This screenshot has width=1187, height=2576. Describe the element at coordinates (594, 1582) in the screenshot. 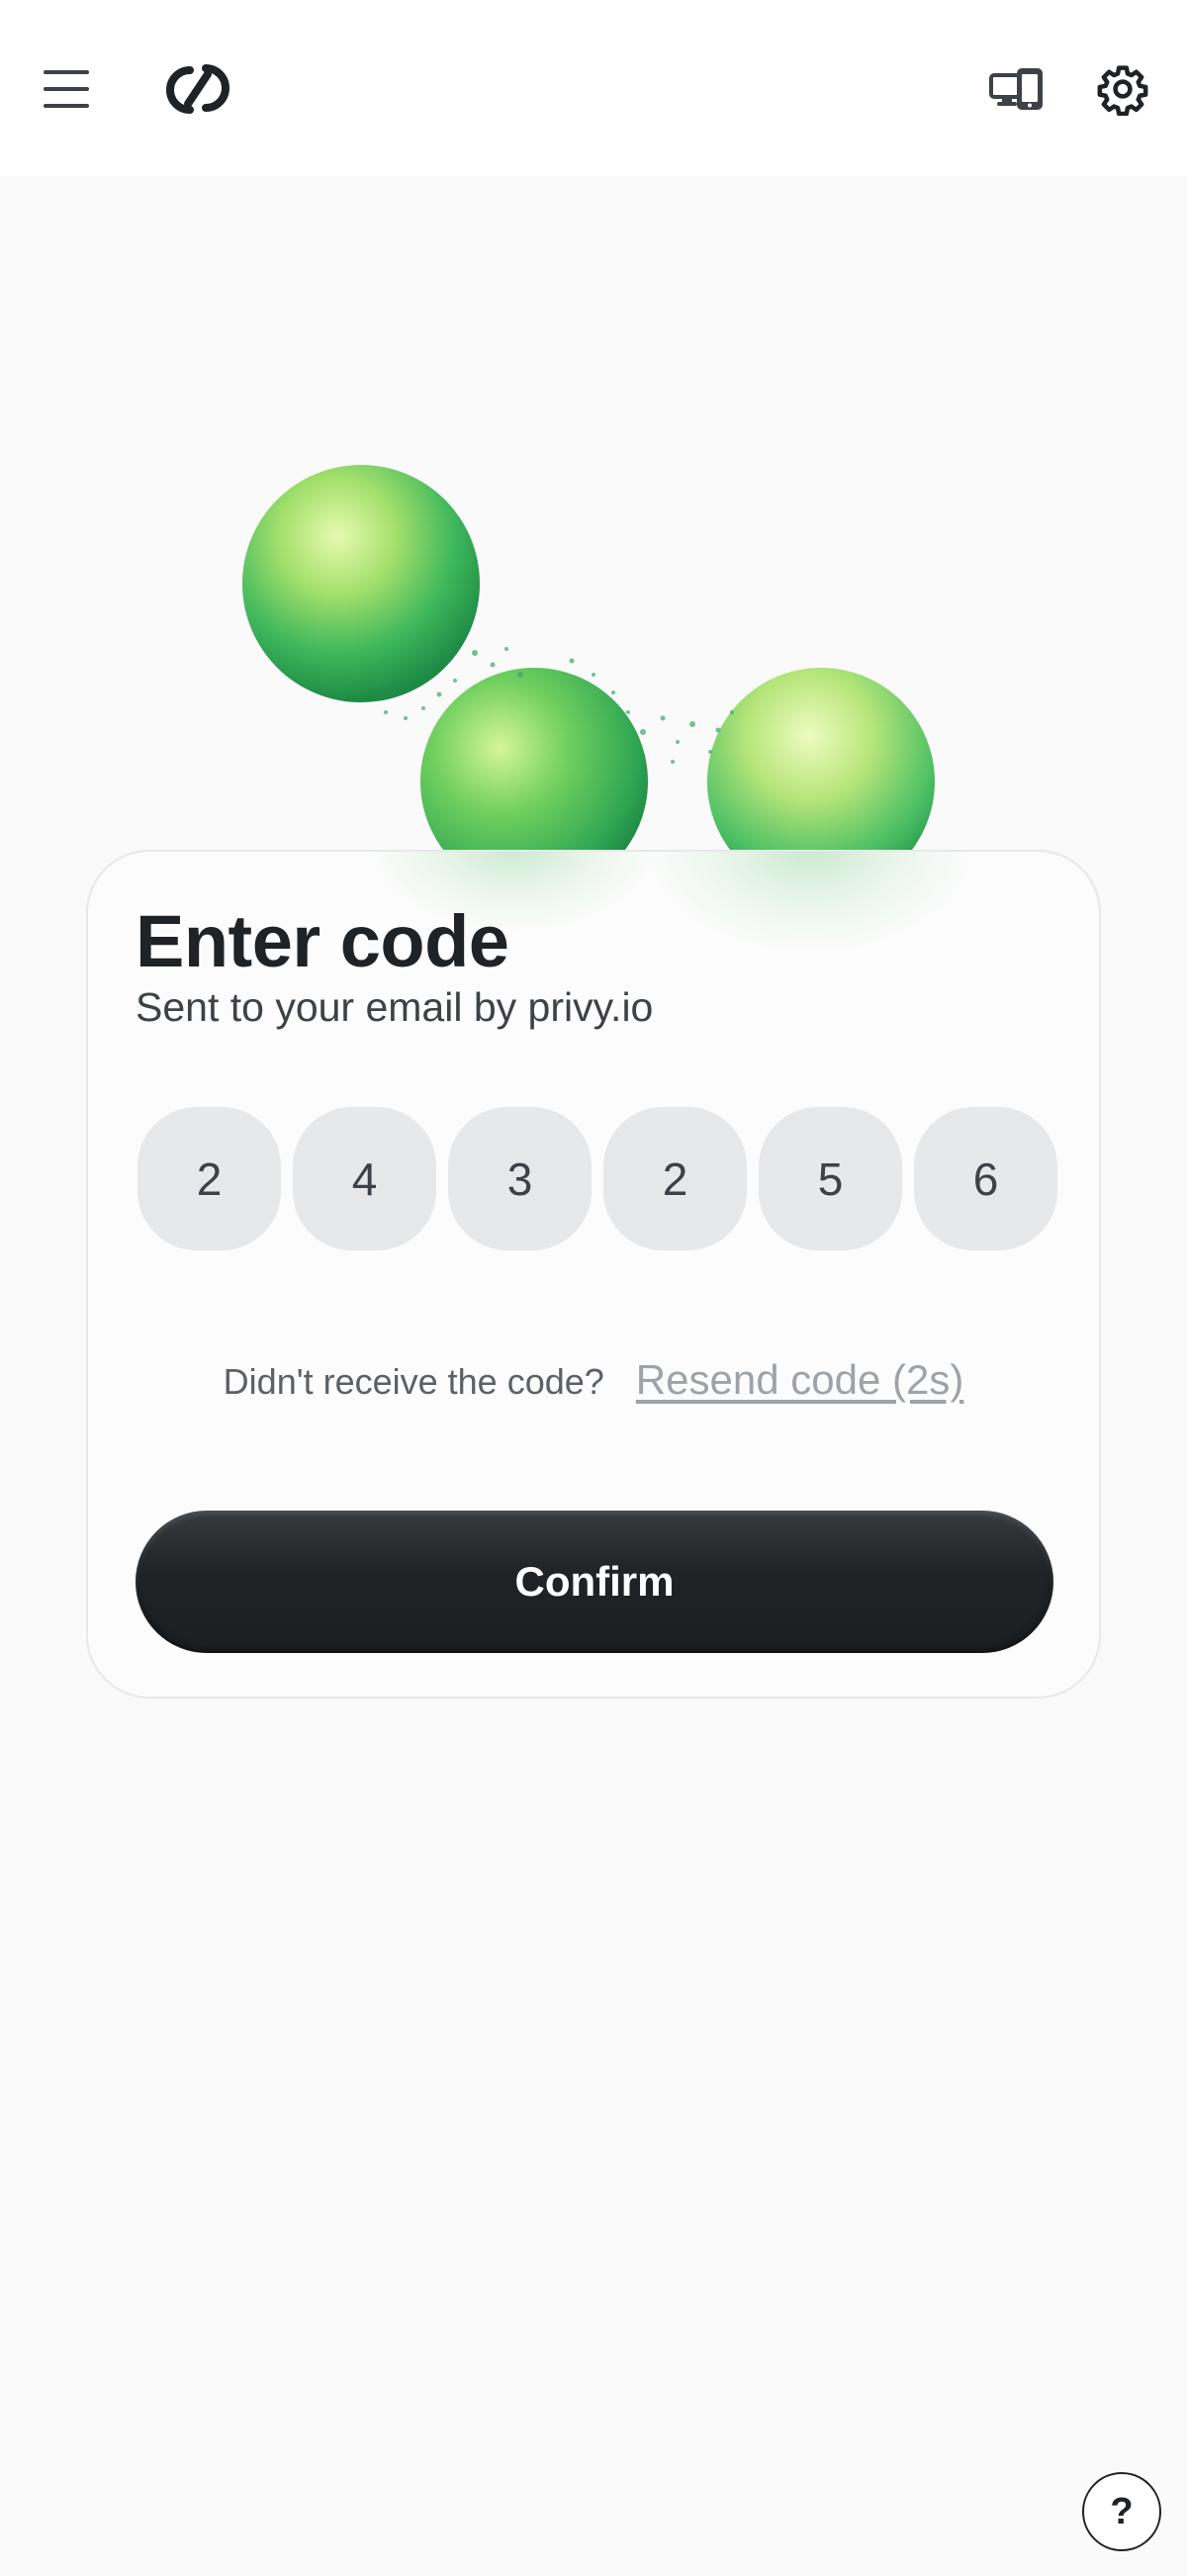

I see `confirm-button: Confirm` at that location.